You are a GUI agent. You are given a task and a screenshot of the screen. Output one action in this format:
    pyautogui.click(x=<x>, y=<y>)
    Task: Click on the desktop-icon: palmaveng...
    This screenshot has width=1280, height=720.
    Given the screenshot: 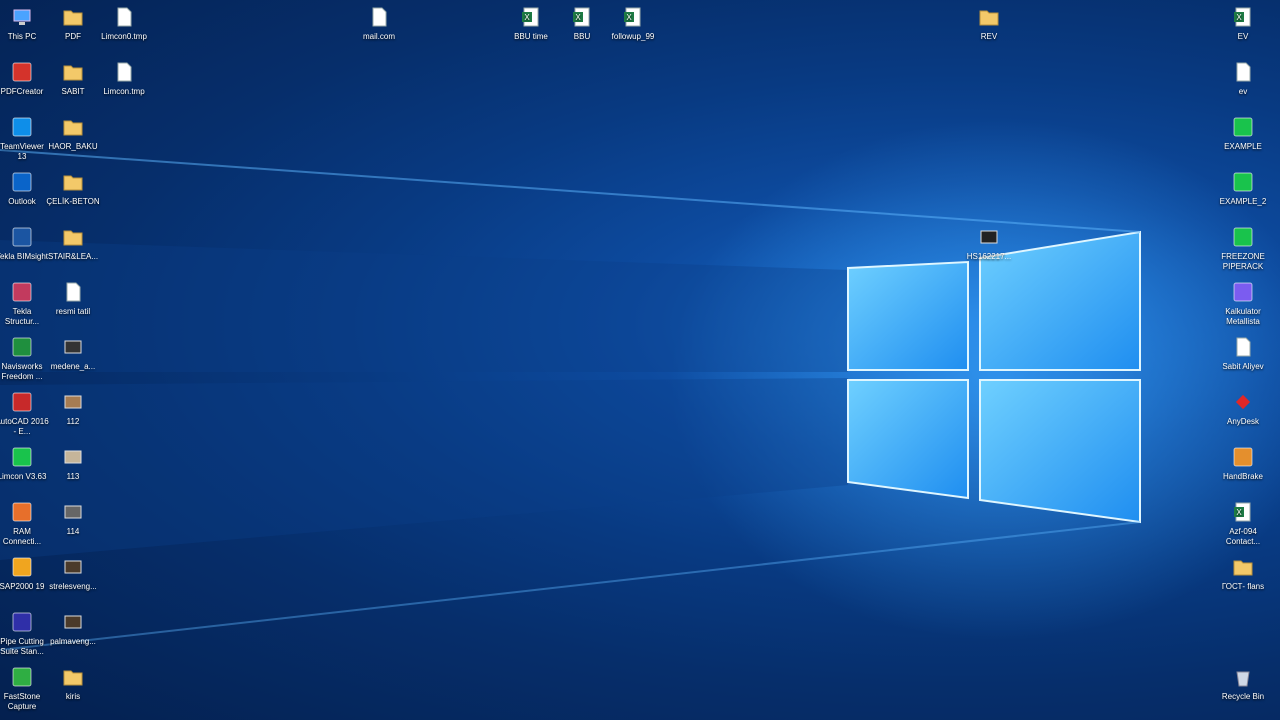 What is the action you would take?
    pyautogui.click(x=73, y=629)
    